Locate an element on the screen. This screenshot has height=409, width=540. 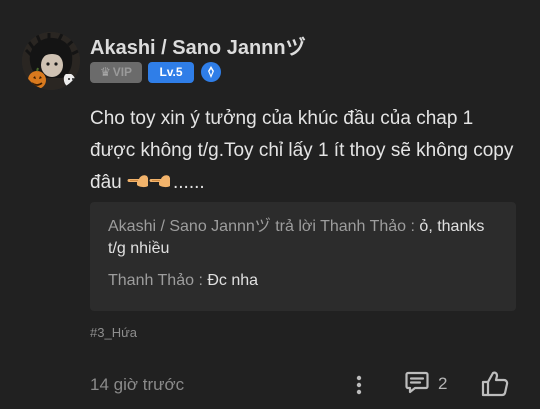
crown-icon: ♛ is located at coordinates (105, 72).